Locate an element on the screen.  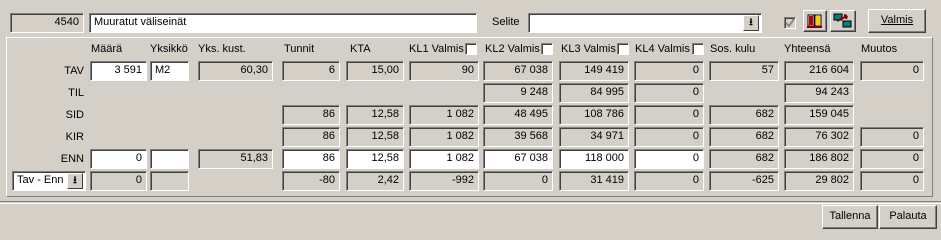
item-code-field: 4540 is located at coordinates (47, 23).